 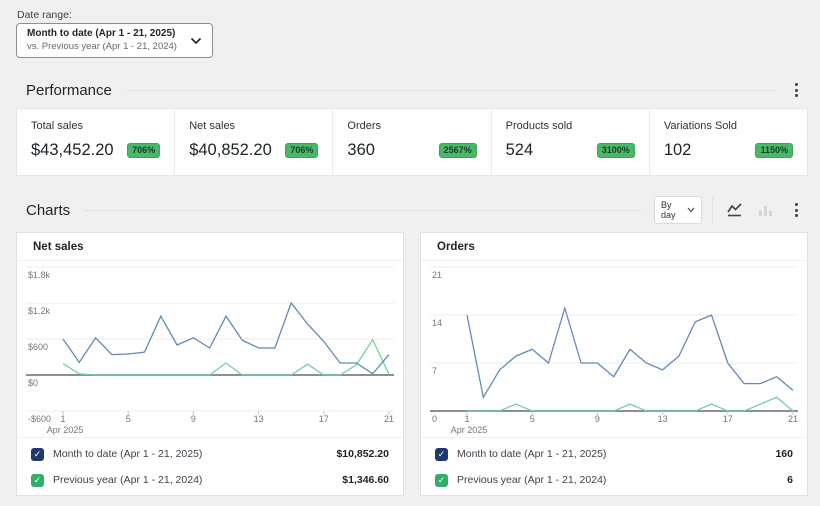 What do you see at coordinates (677, 150) in the screenshot?
I see `stat-value: 102` at bounding box center [677, 150].